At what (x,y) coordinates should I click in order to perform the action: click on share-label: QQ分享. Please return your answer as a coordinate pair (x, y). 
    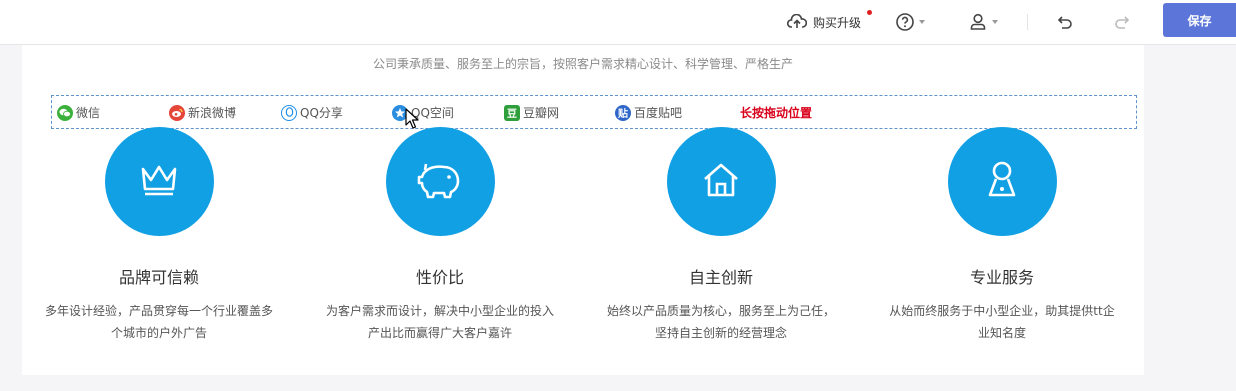
    Looking at the image, I should click on (321, 113).